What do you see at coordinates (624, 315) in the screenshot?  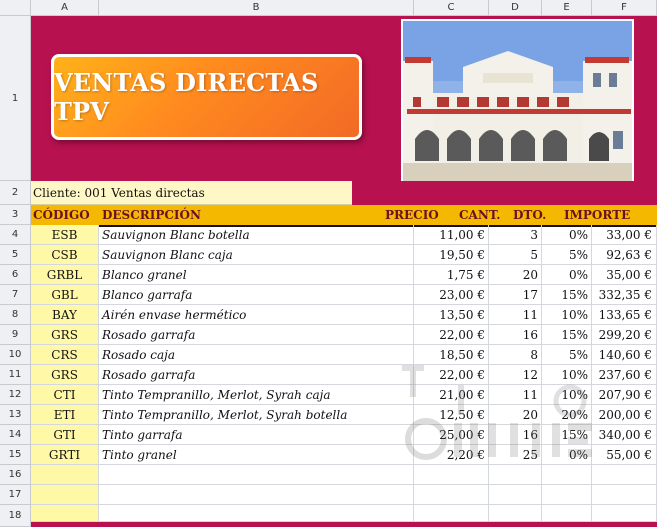 I see `cell-importe: 133,65 €` at bounding box center [624, 315].